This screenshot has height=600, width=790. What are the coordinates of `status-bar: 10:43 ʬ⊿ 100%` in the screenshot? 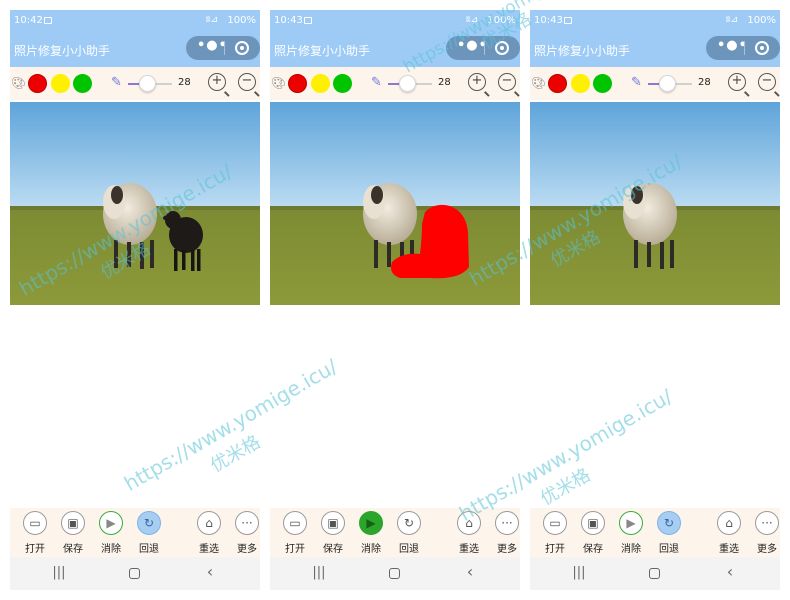 It's located at (655, 22).